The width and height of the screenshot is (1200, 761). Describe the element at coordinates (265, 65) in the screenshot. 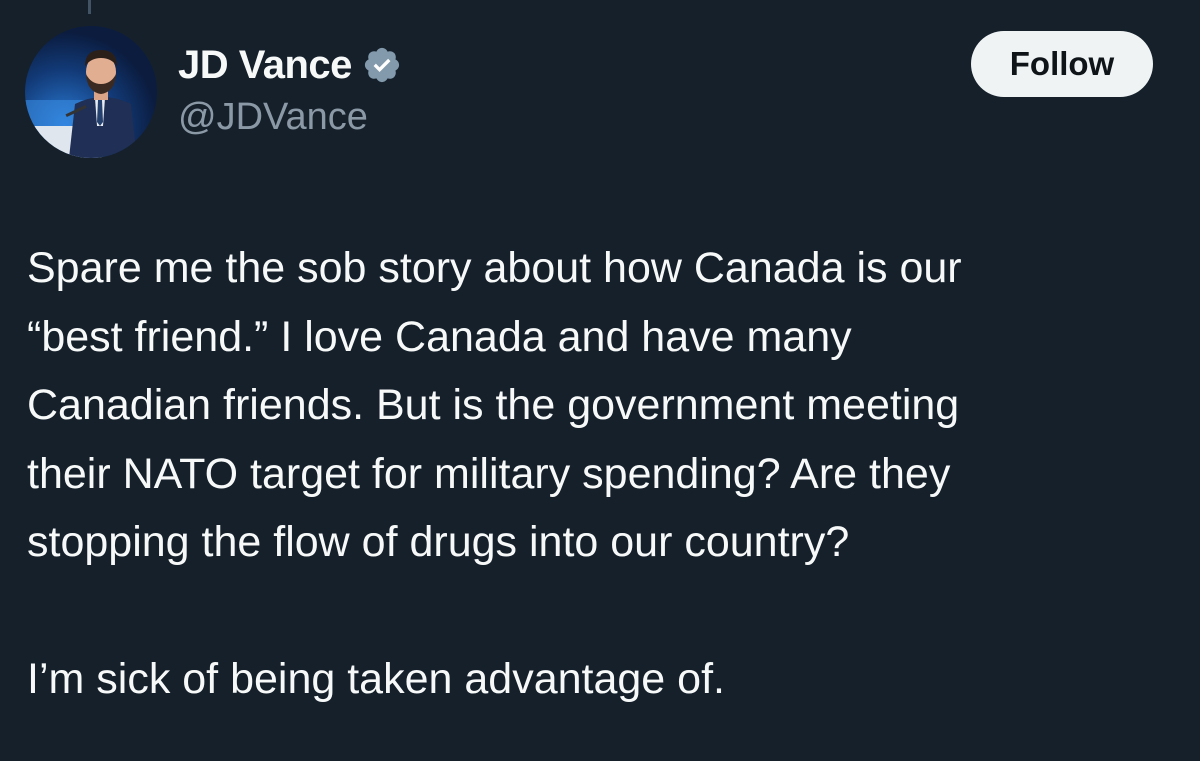

I see `author-display-name: JD Vance` at that location.